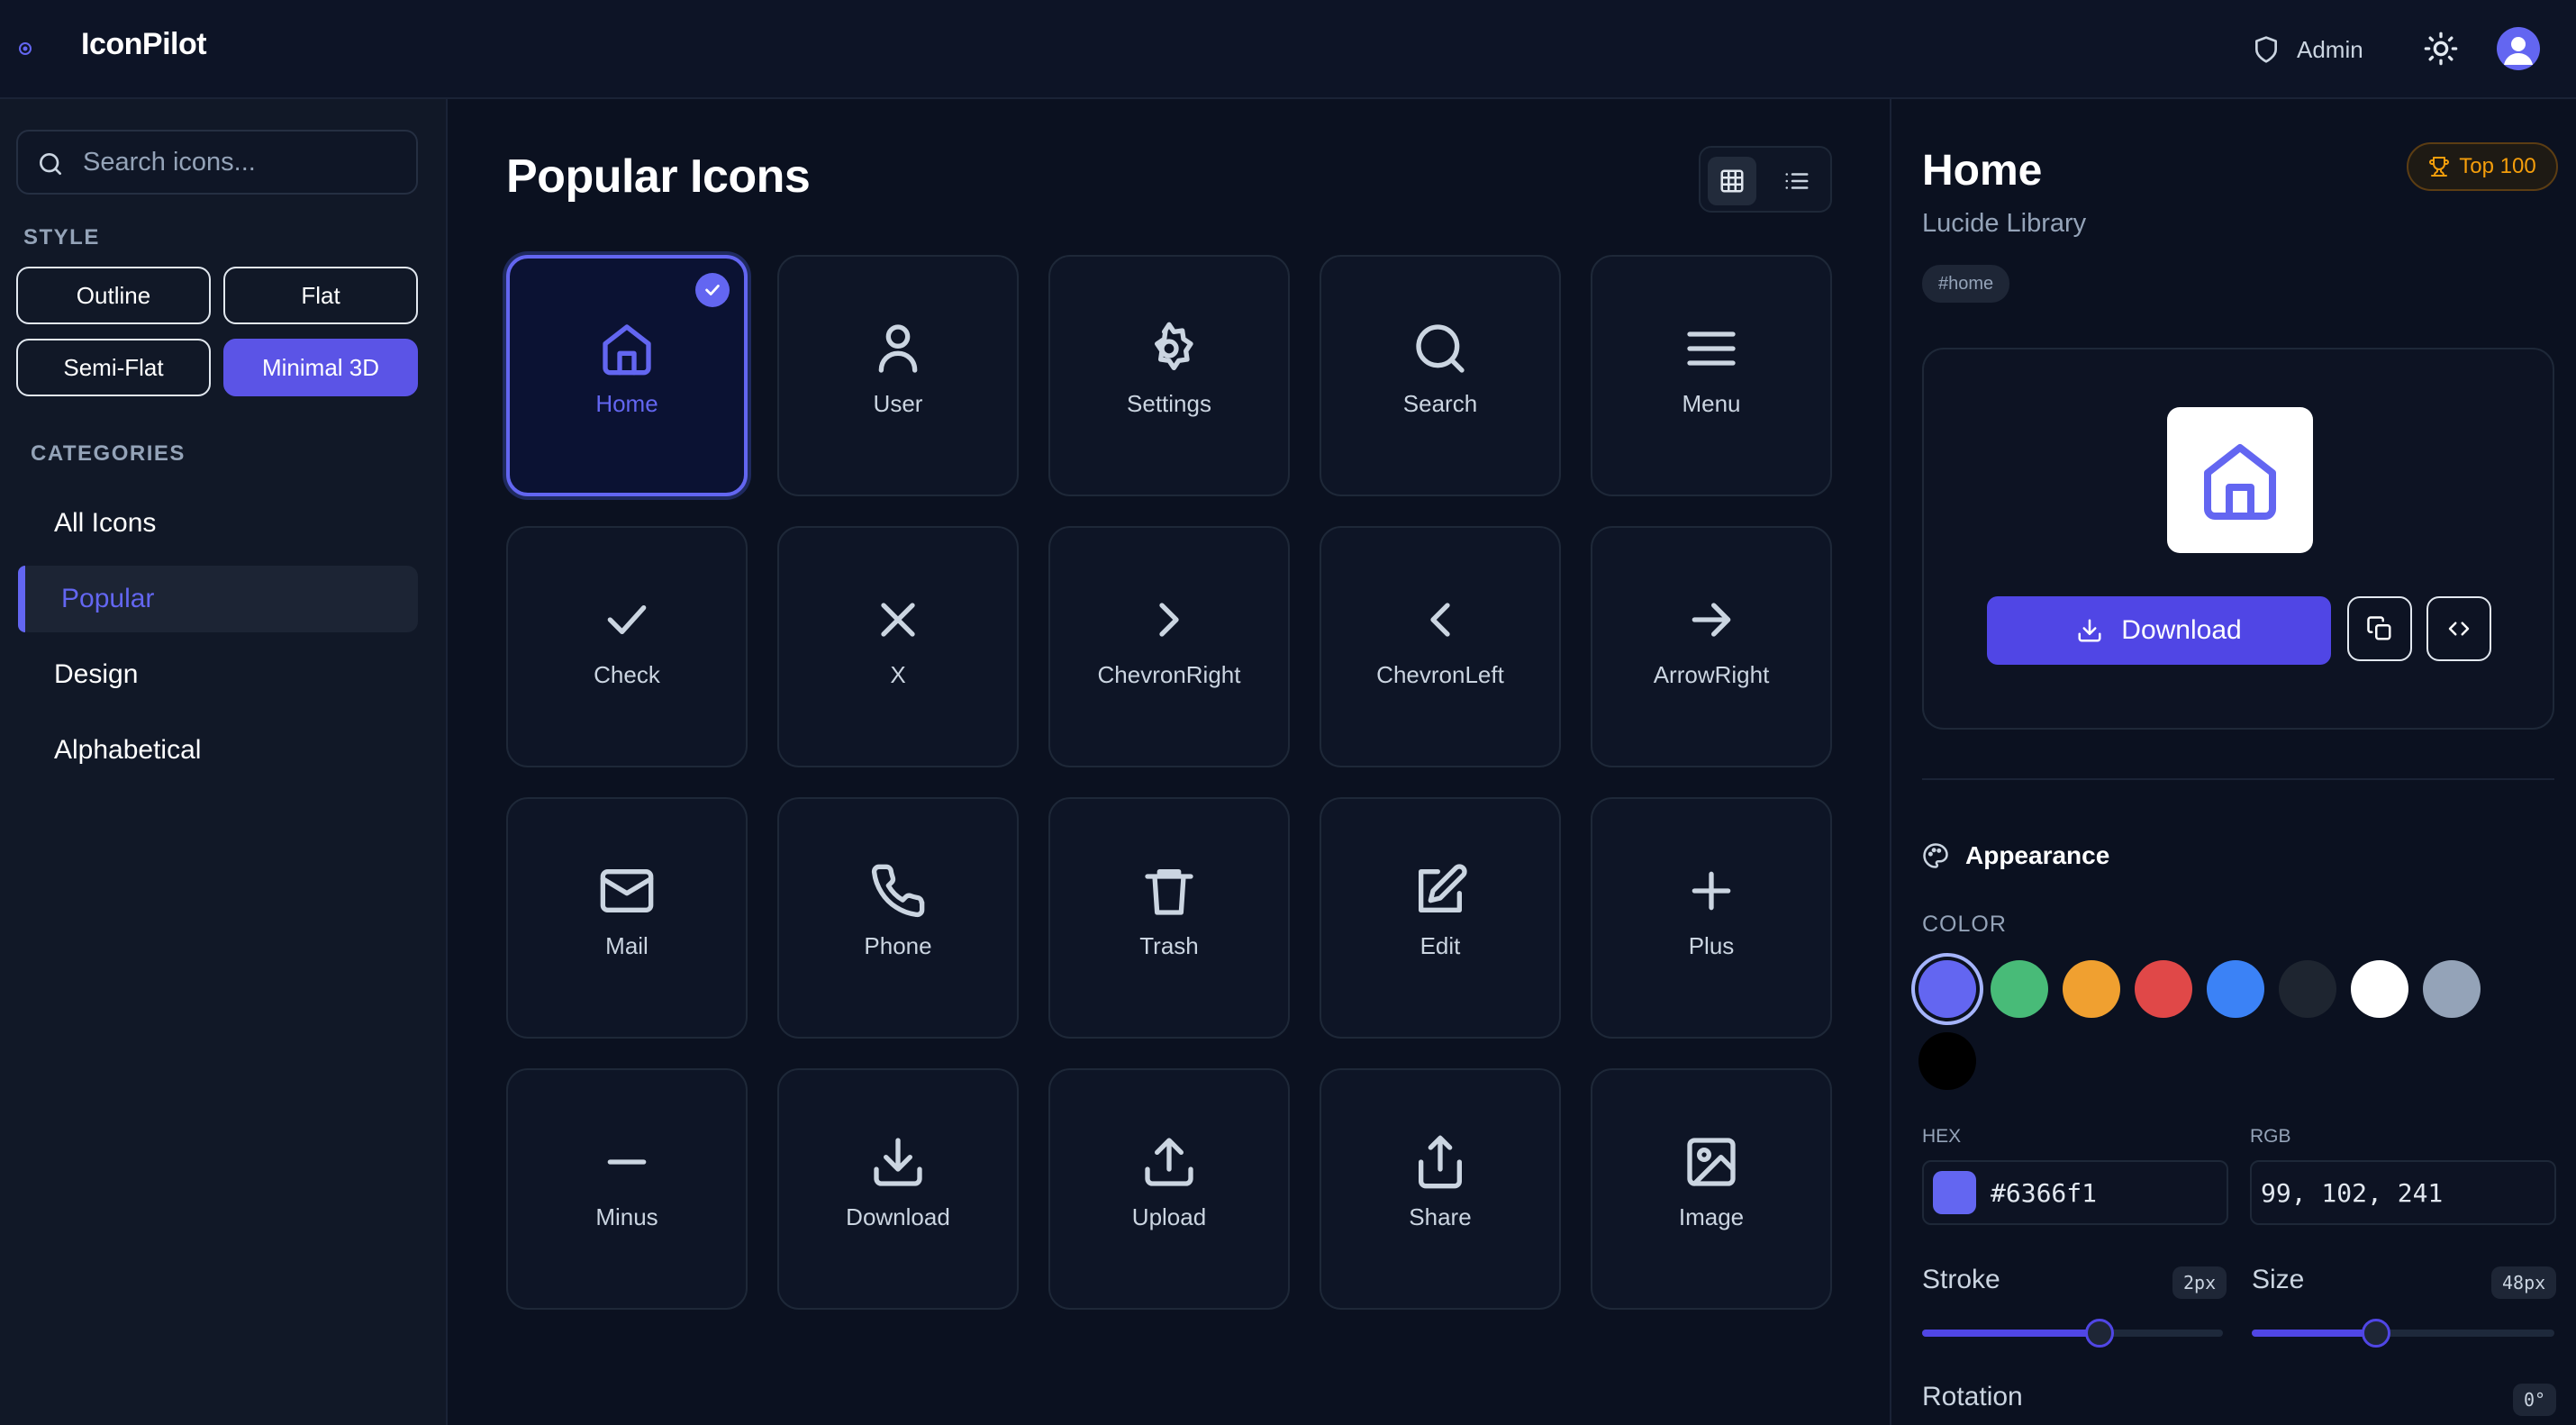  Describe the element at coordinates (1711, 891) in the screenshot. I see `plus-icon` at that location.